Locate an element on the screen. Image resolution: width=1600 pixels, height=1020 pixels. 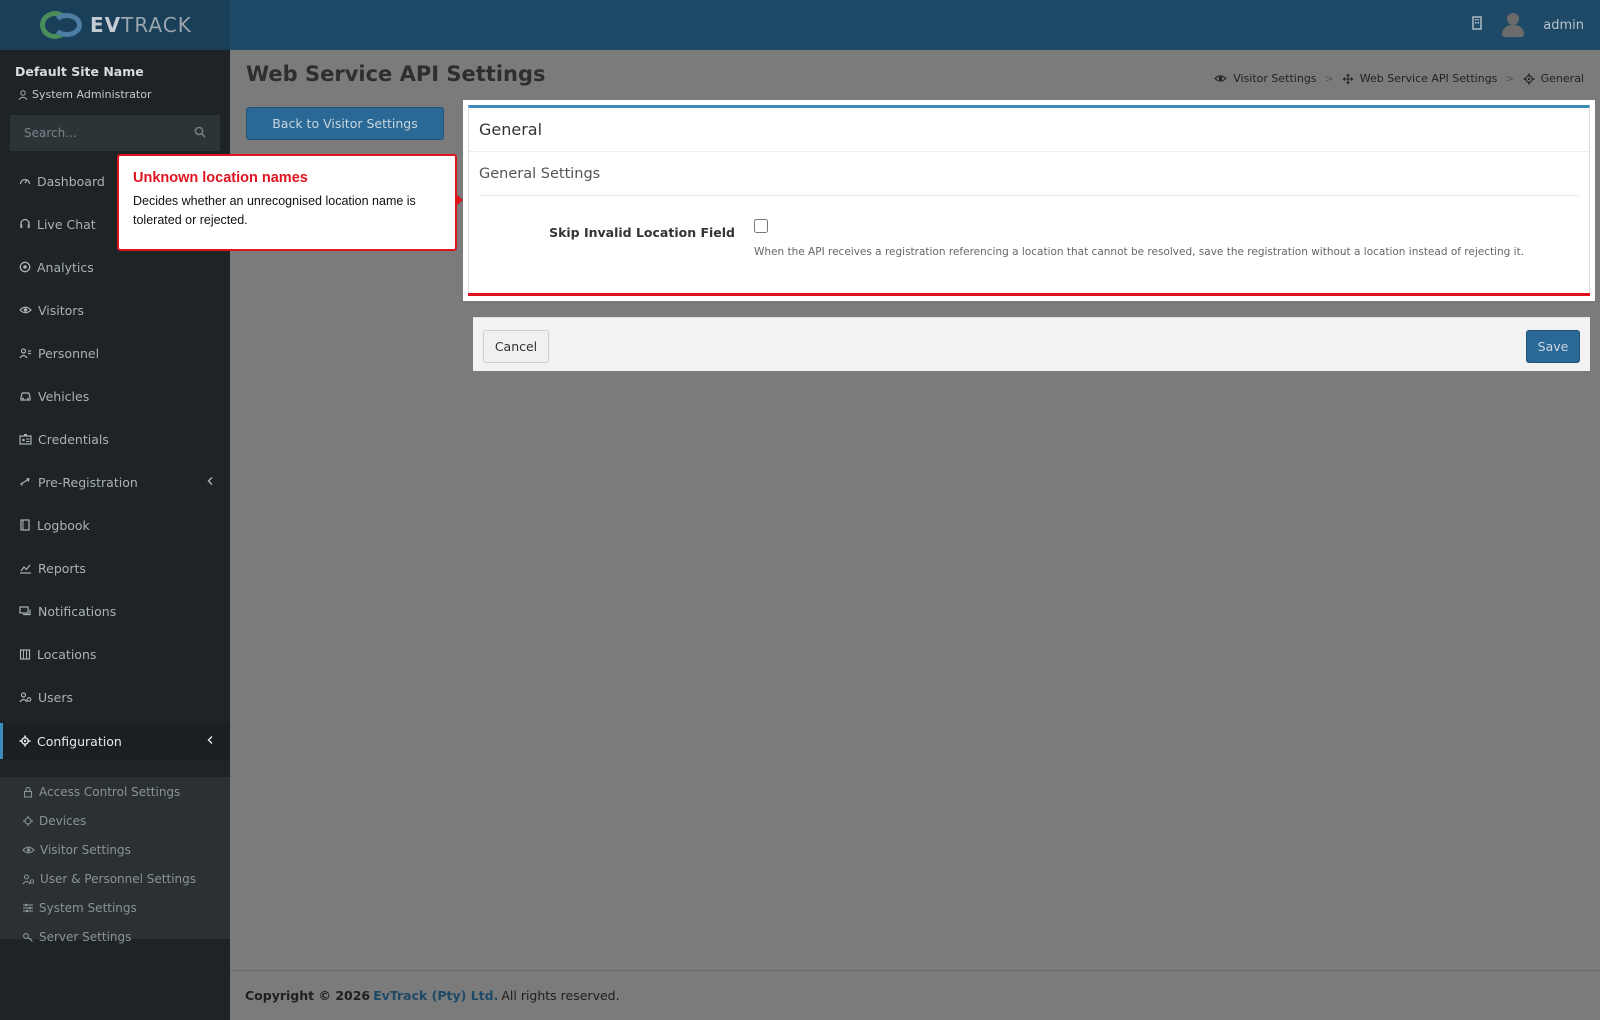
breadcrumb-visitor-settings: Visitor Settings is located at coordinates (1274, 78).